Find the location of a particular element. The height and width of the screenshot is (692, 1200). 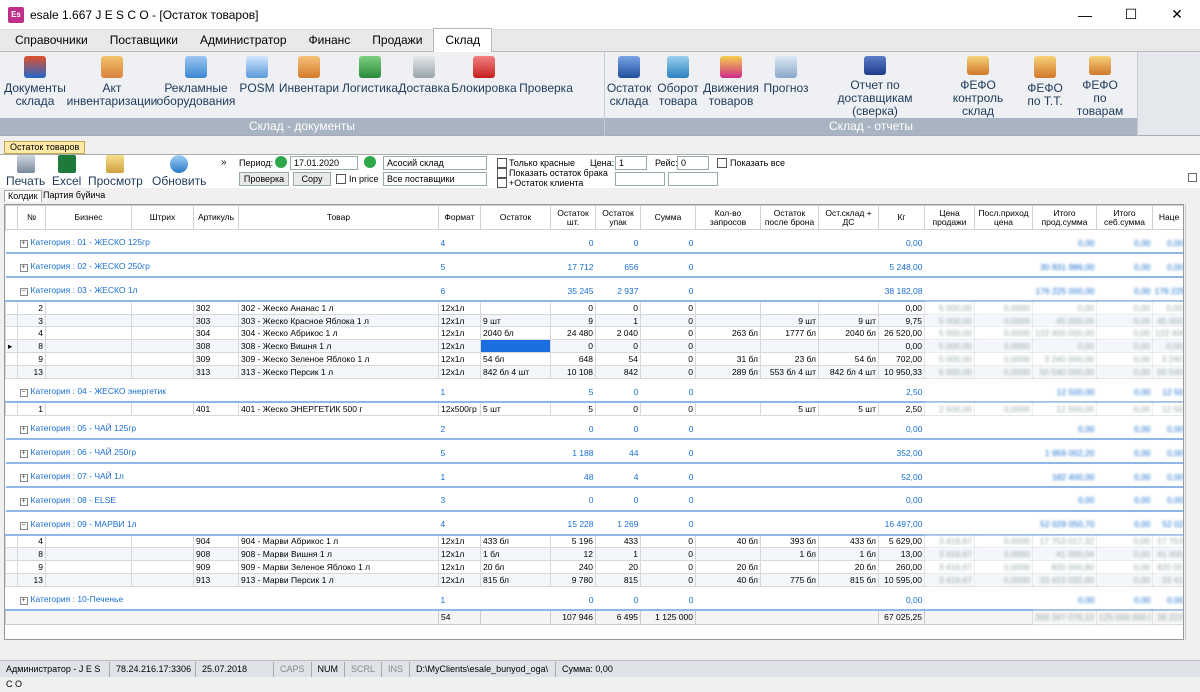

col-header: Штрих is located at coordinates (162, 217).